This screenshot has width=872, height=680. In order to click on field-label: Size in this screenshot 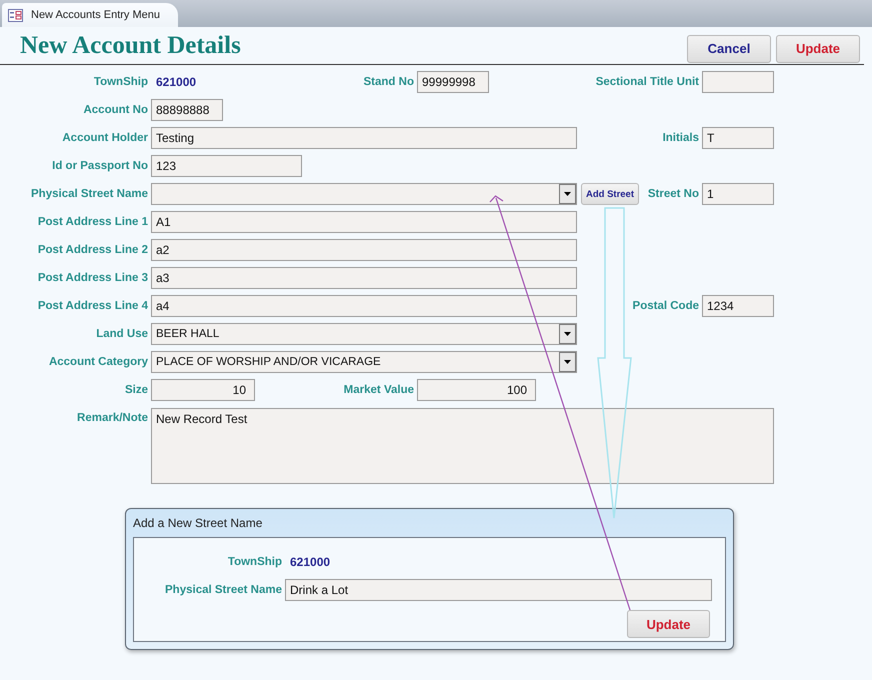, I will do `click(136, 390)`.